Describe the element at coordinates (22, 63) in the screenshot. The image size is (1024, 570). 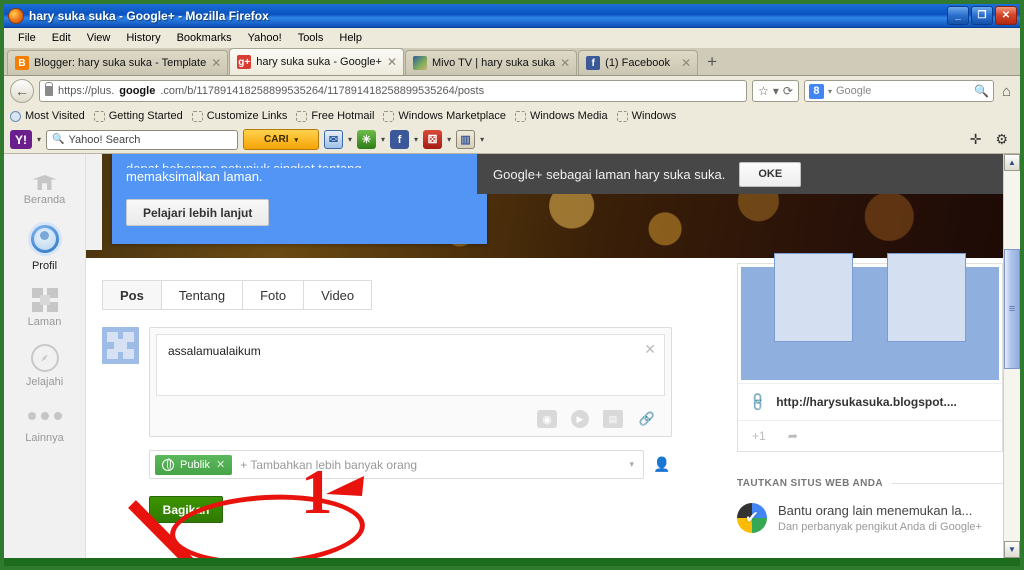
I see `blogger-icon: B` at that location.